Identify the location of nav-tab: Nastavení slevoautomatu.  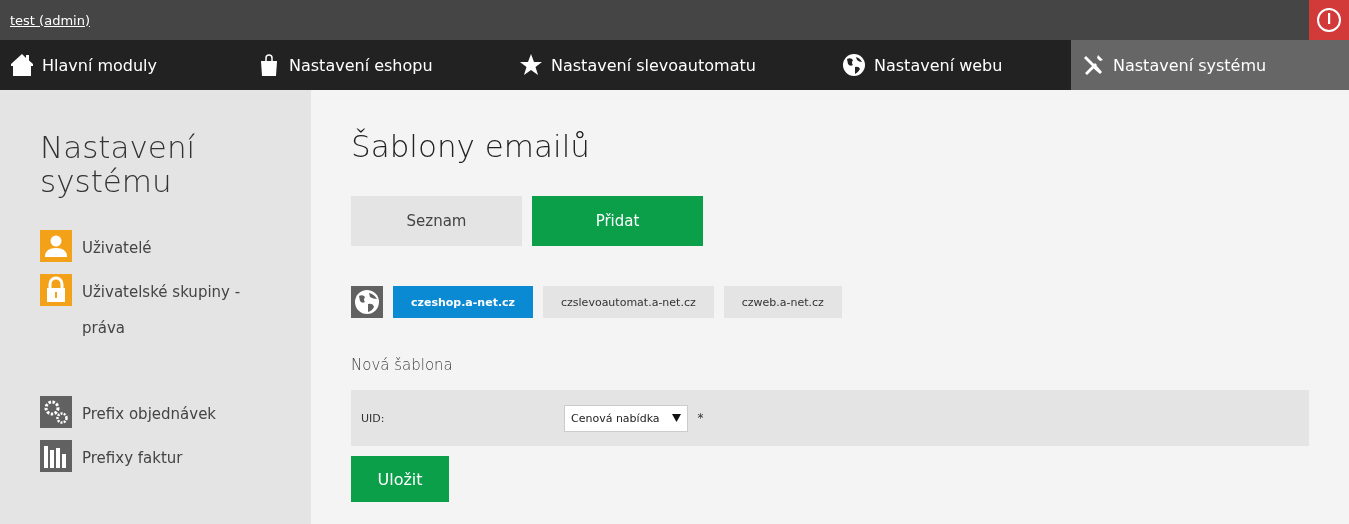
(670, 65).